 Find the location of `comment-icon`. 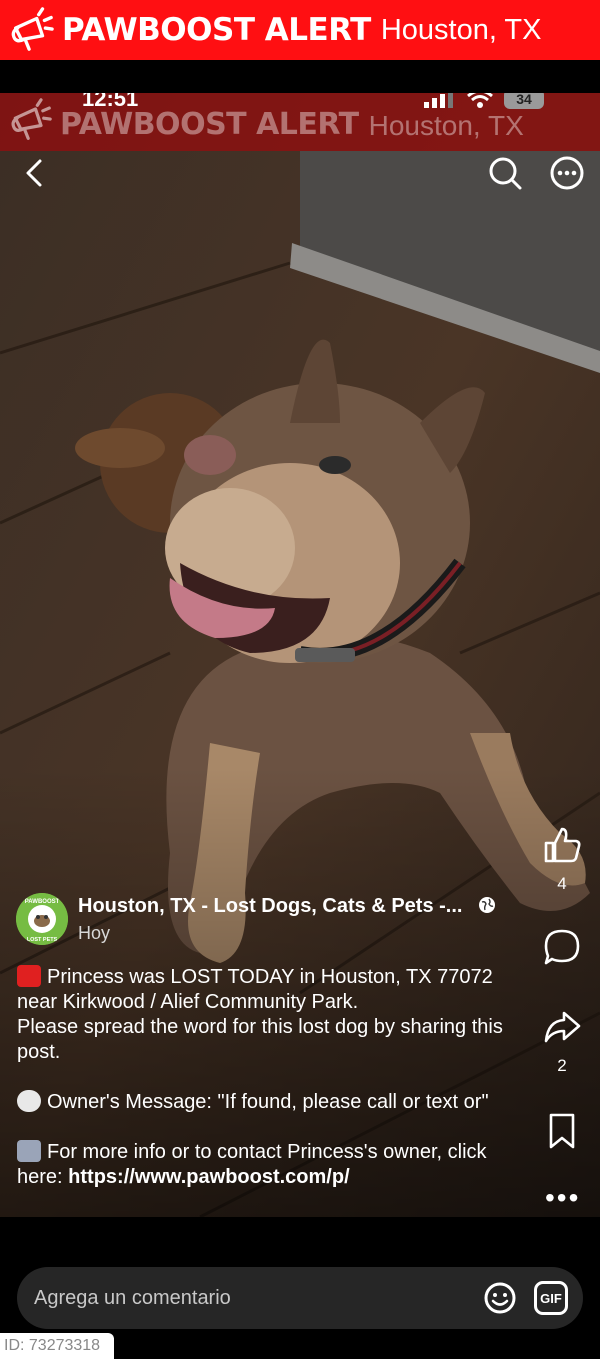

comment-icon is located at coordinates (562, 947).